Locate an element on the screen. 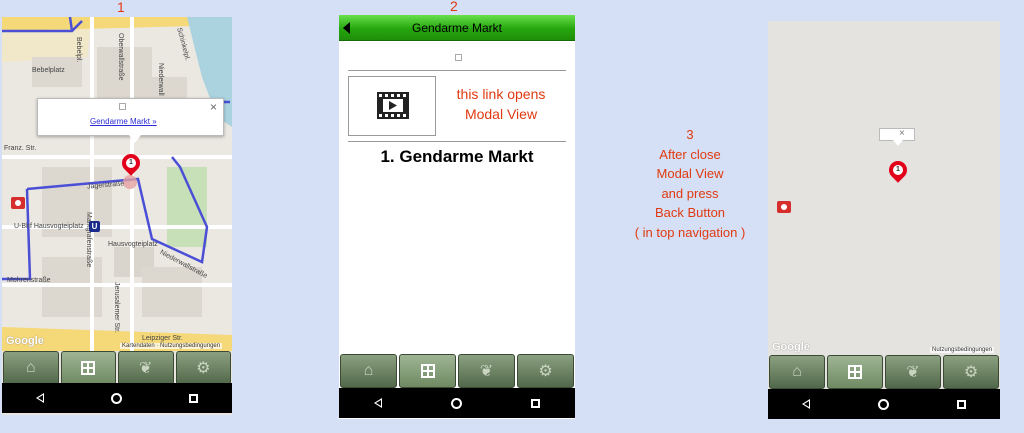 Image resolution: width=1024 pixels, height=433 pixels. screen-number-2: 2 is located at coordinates (454, 7).